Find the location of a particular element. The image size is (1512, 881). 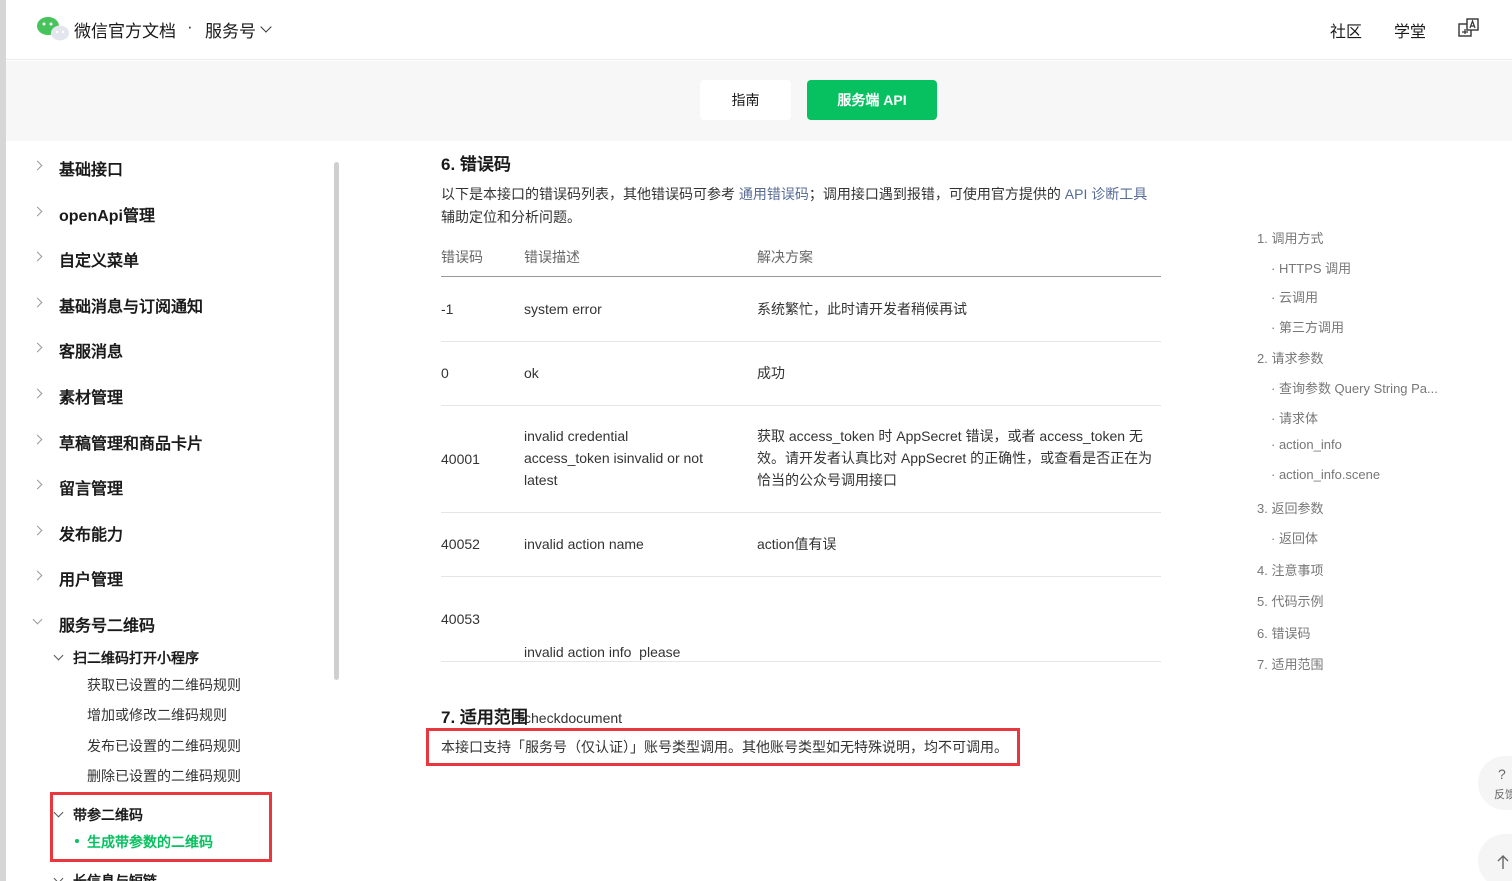

sidebar-item-qrcode: 服务号二维码 is located at coordinates (107, 624).